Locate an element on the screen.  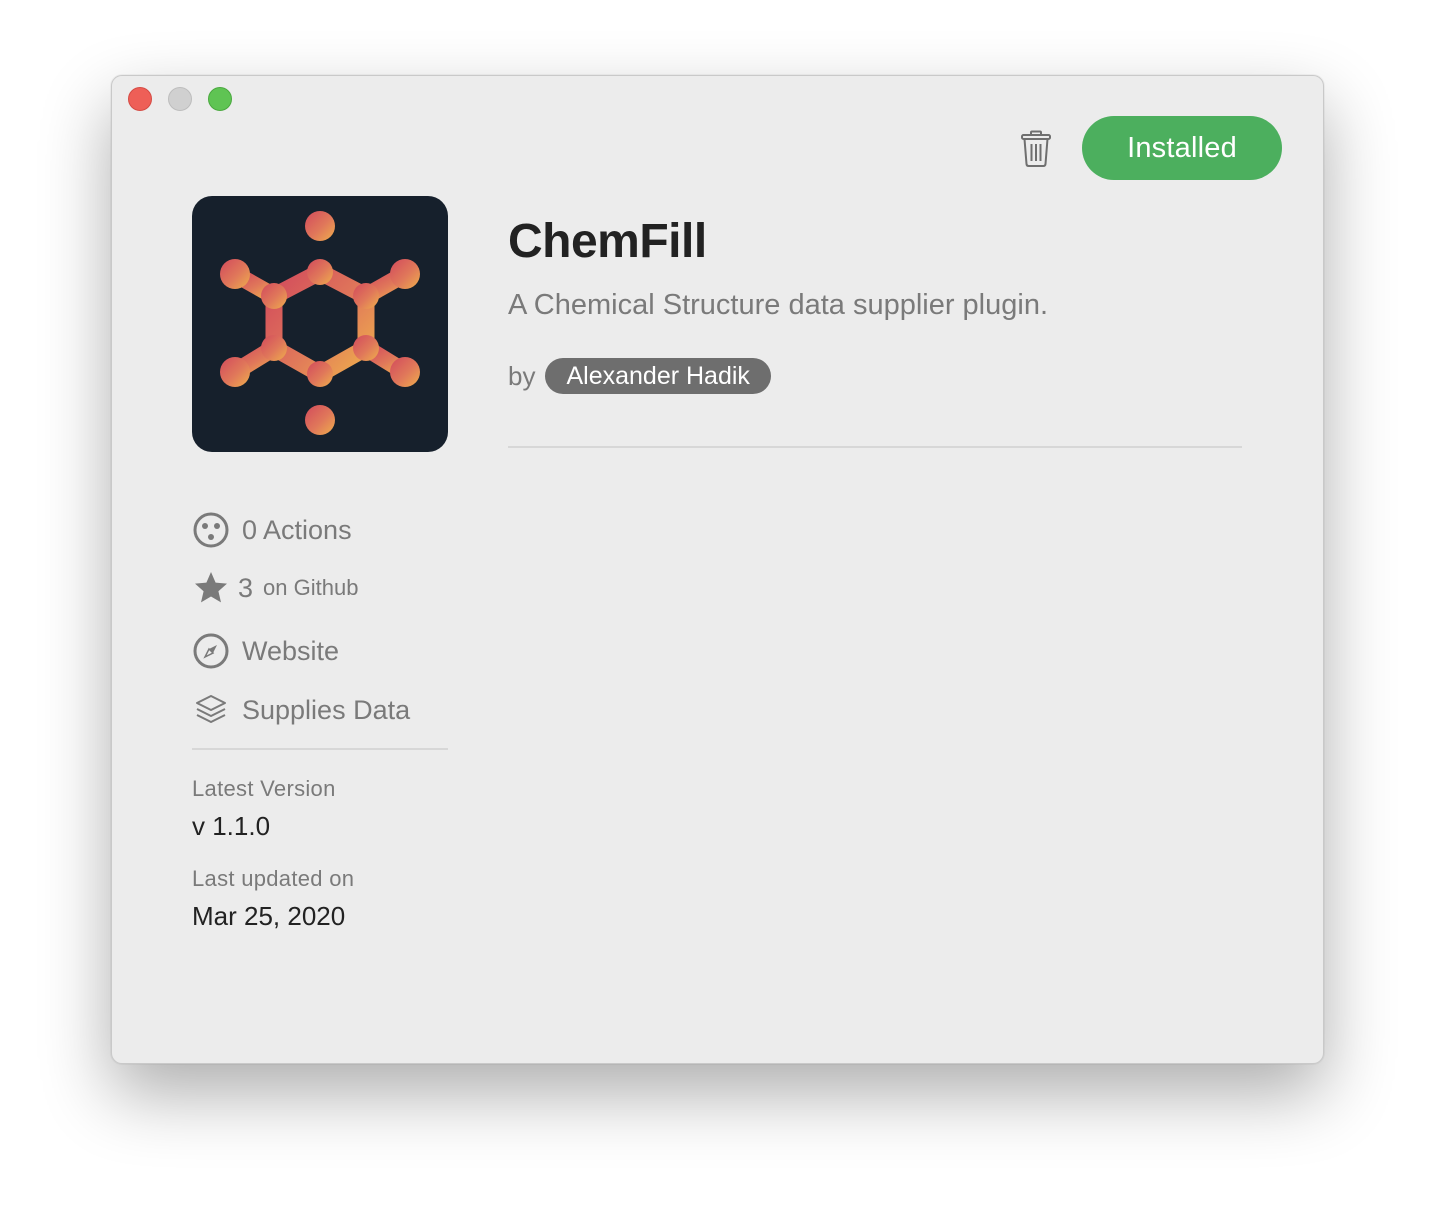
uninstall-button is located at coordinates (1036, 149).